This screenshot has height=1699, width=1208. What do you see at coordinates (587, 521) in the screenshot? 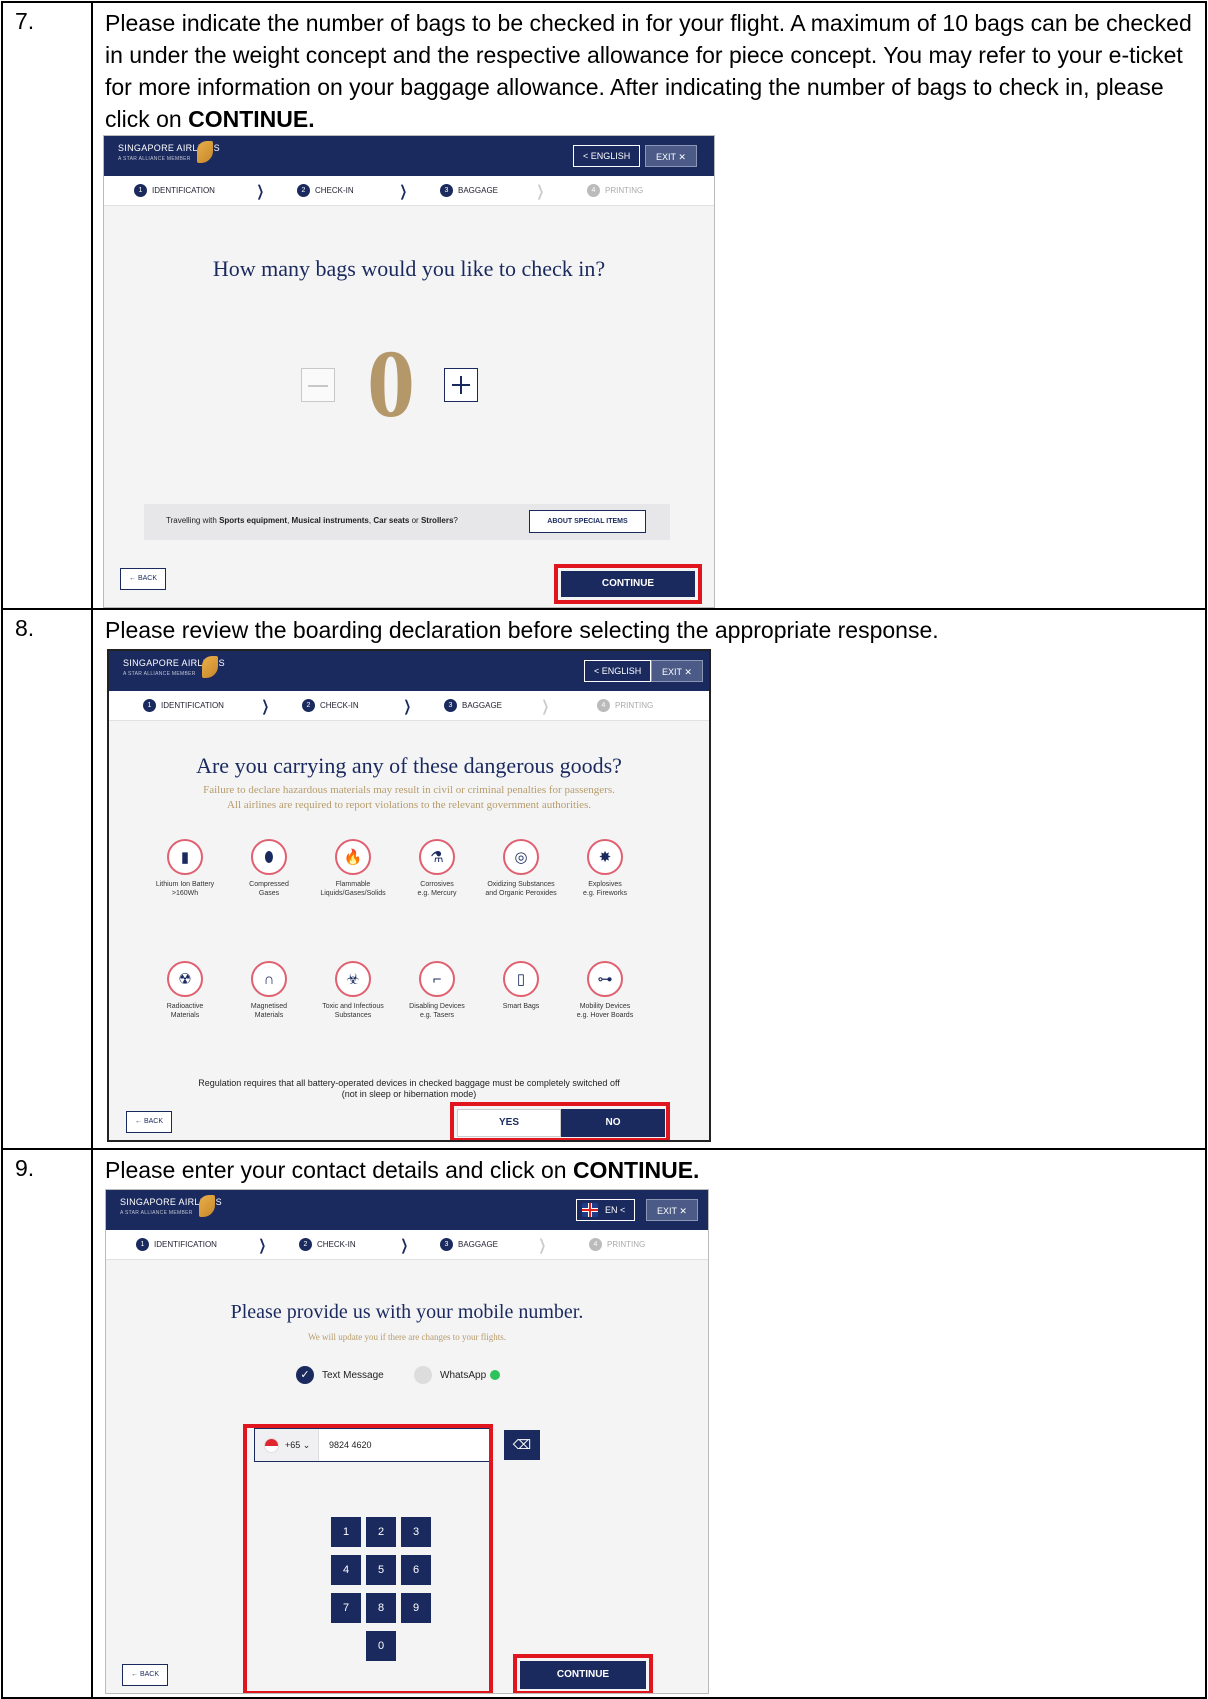
I see `about-special-items-button: ABOUT SPECIAL ITEMS` at bounding box center [587, 521].